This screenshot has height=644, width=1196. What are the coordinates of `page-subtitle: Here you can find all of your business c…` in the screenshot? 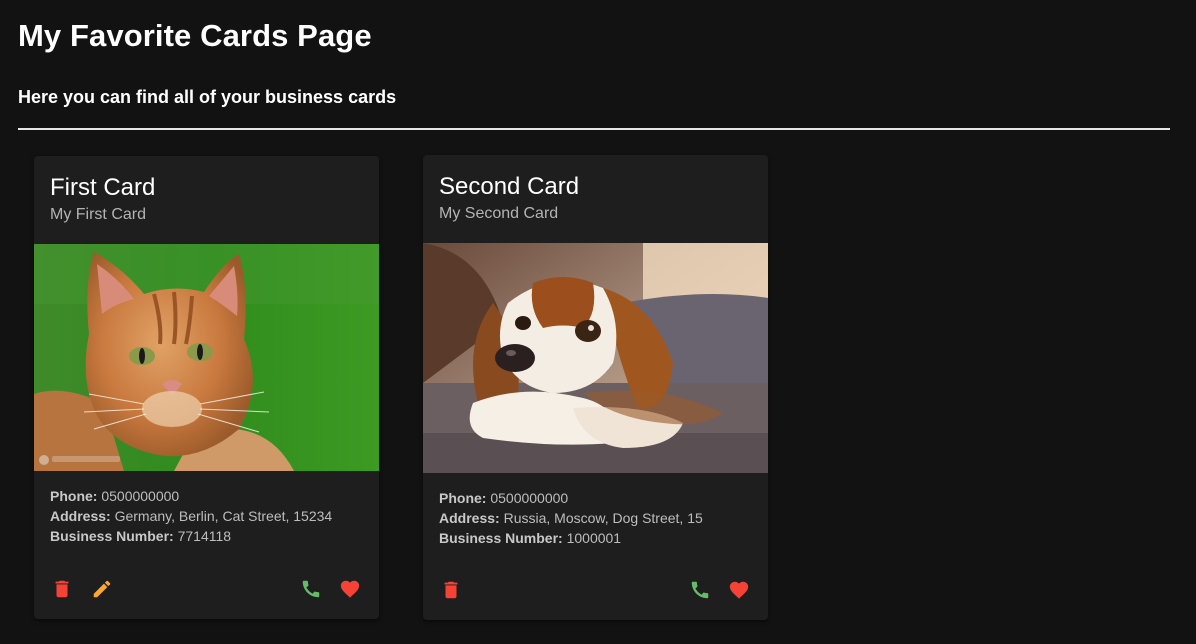 It's located at (207, 97).